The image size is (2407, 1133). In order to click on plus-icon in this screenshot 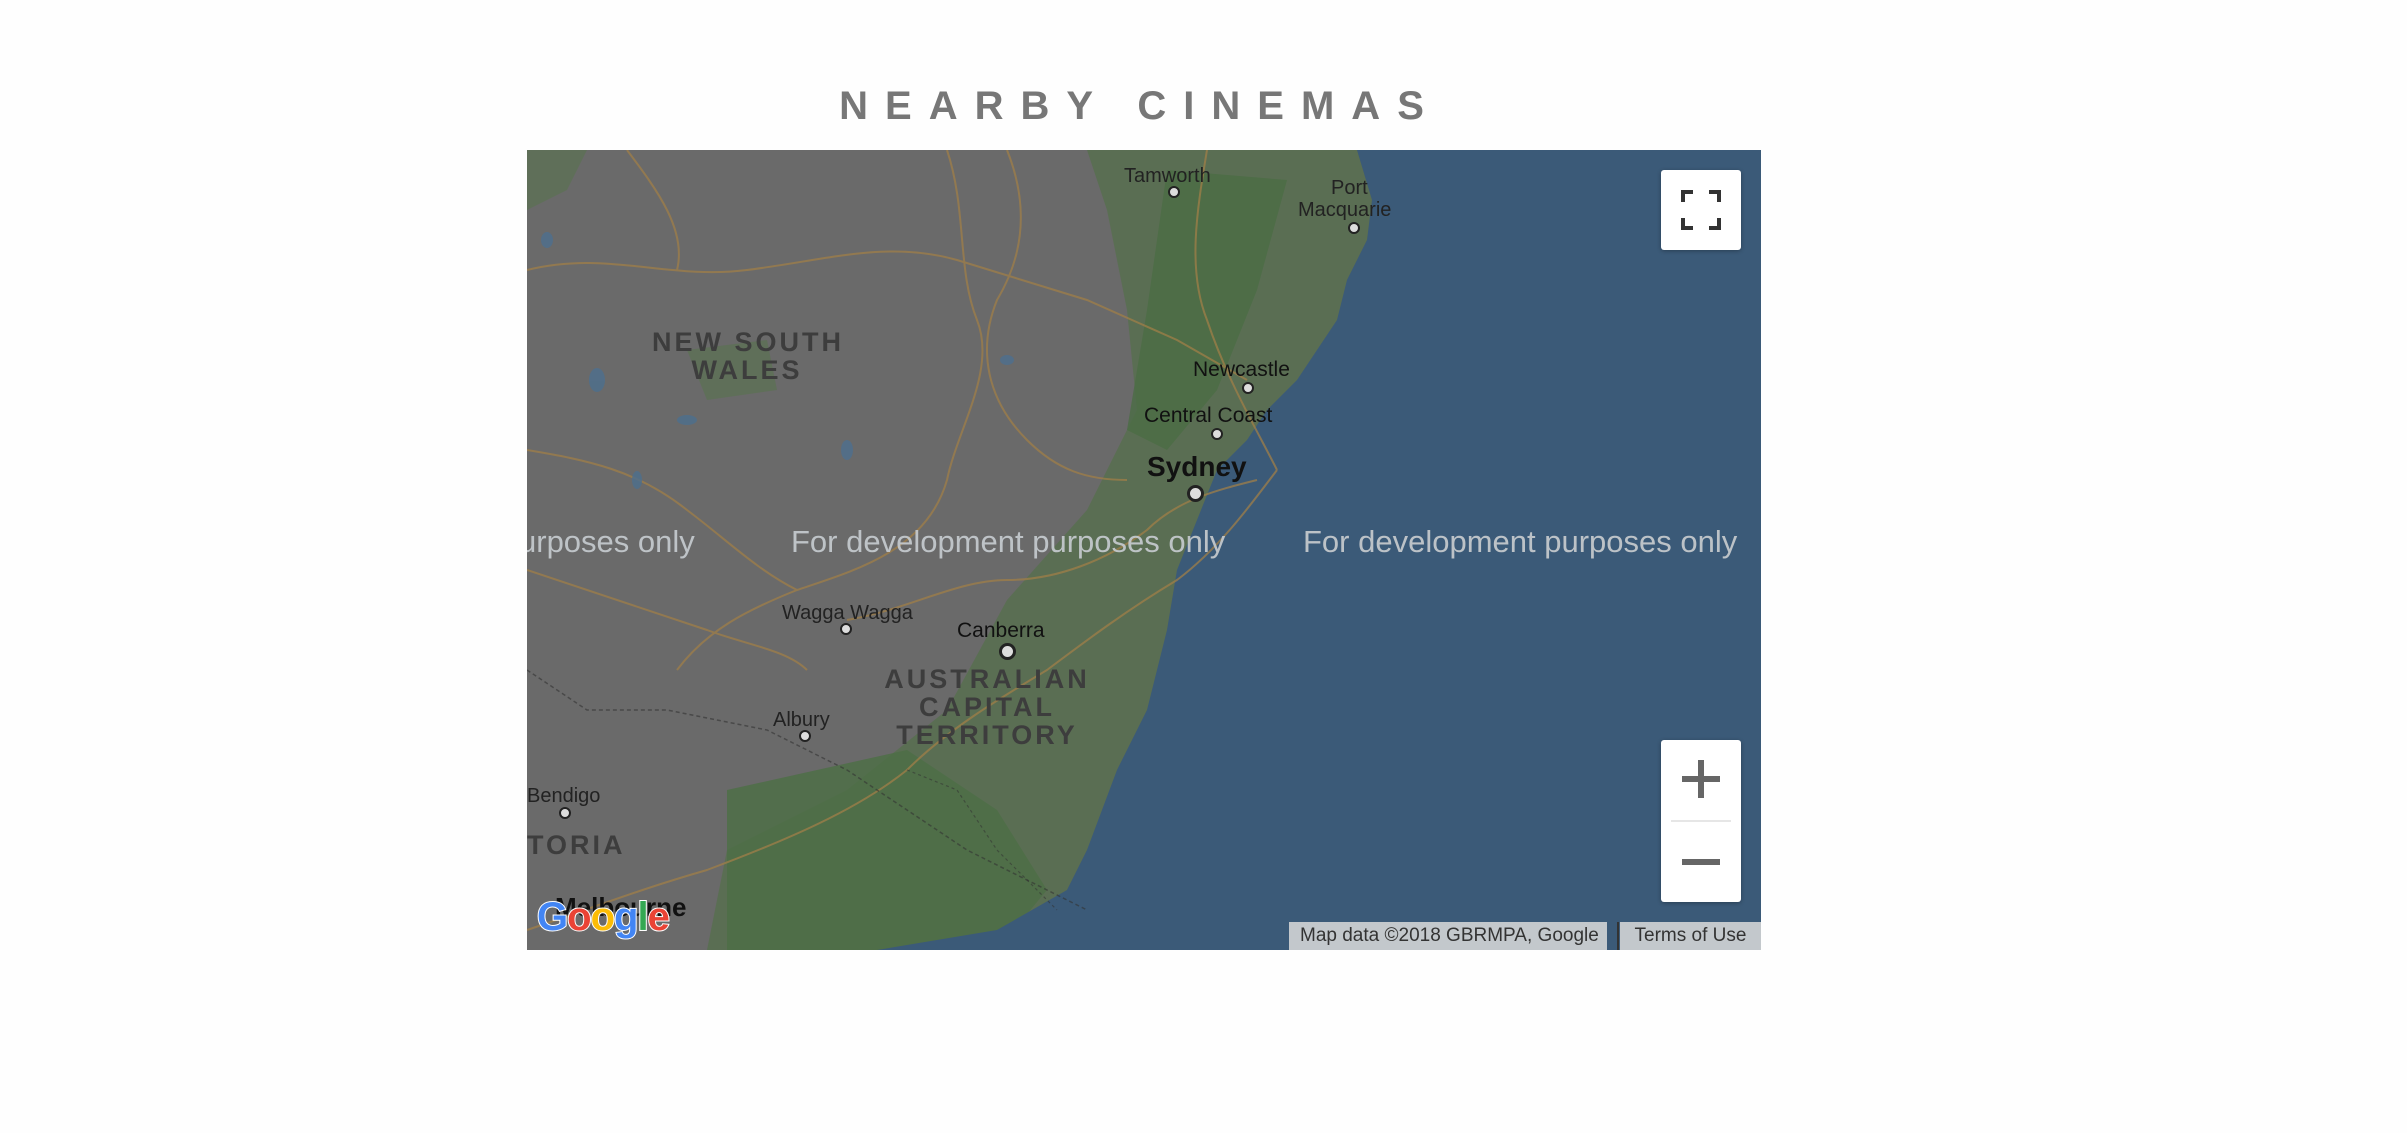, I will do `click(1701, 779)`.